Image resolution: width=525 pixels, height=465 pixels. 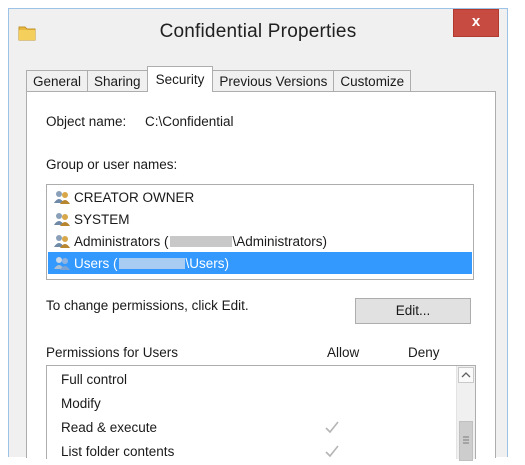 What do you see at coordinates (343, 352) in the screenshot?
I see `allow-column-header: Allow` at bounding box center [343, 352].